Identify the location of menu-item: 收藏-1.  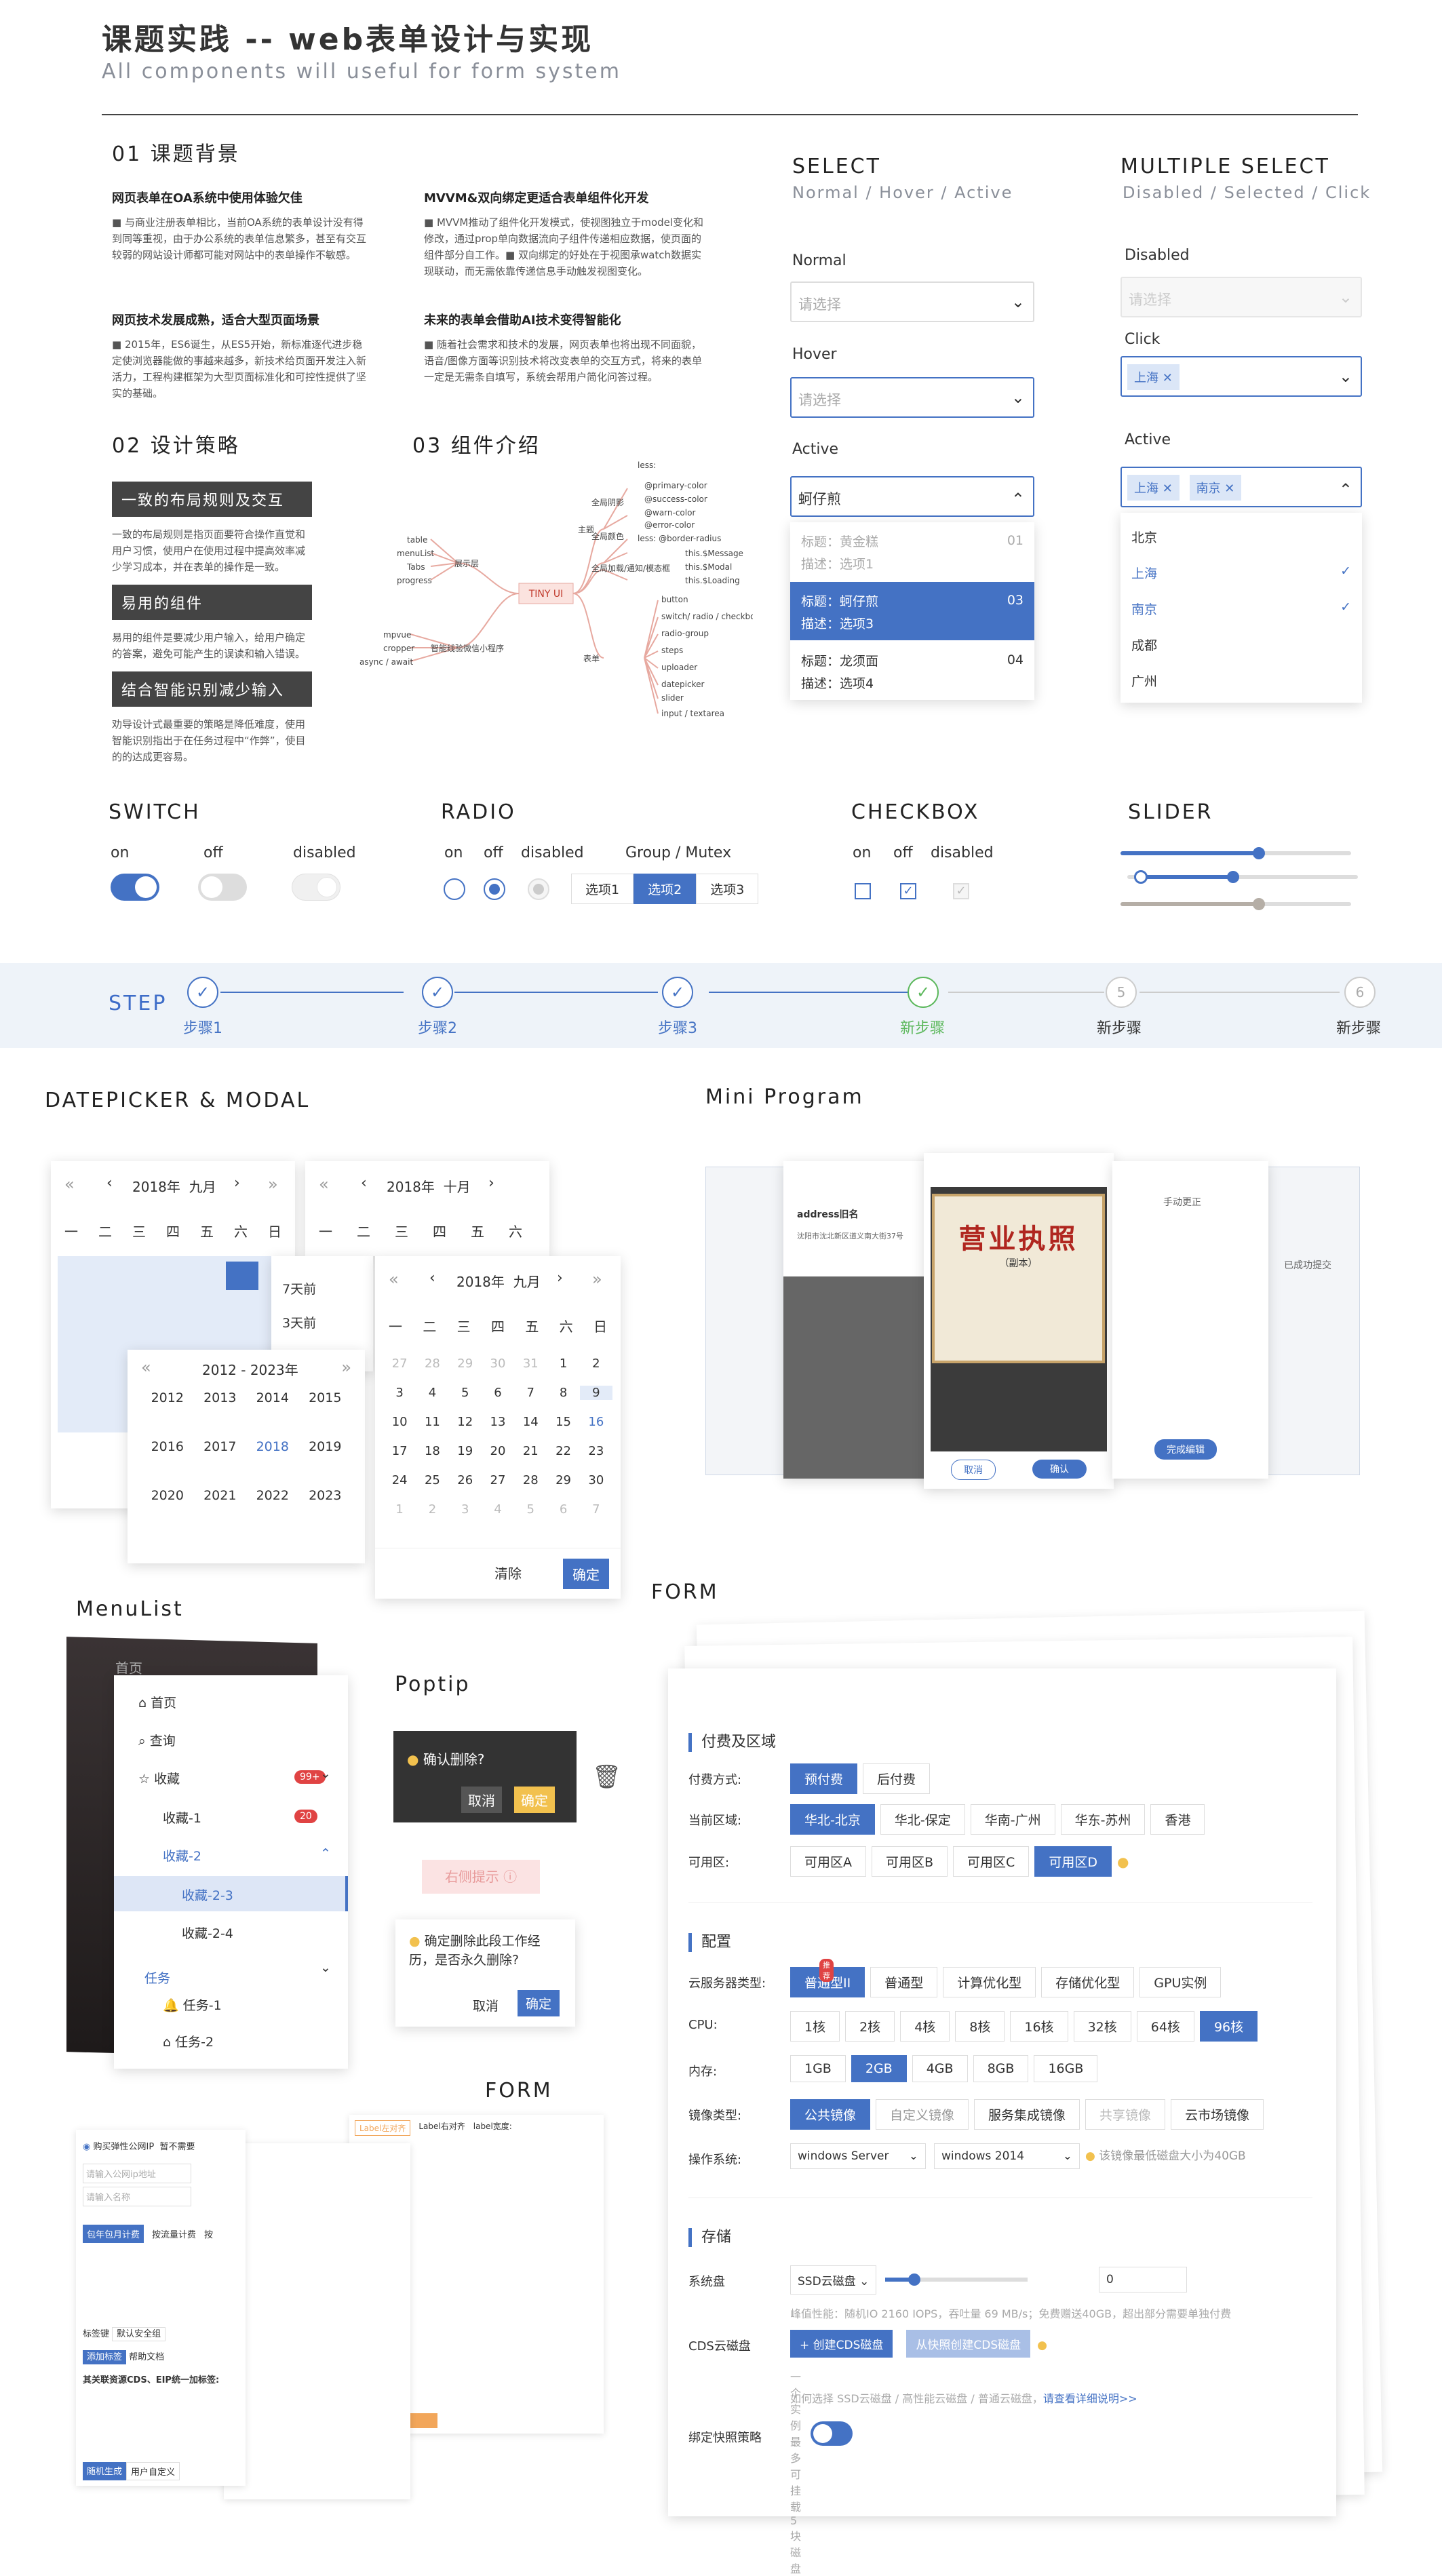
(182, 1817).